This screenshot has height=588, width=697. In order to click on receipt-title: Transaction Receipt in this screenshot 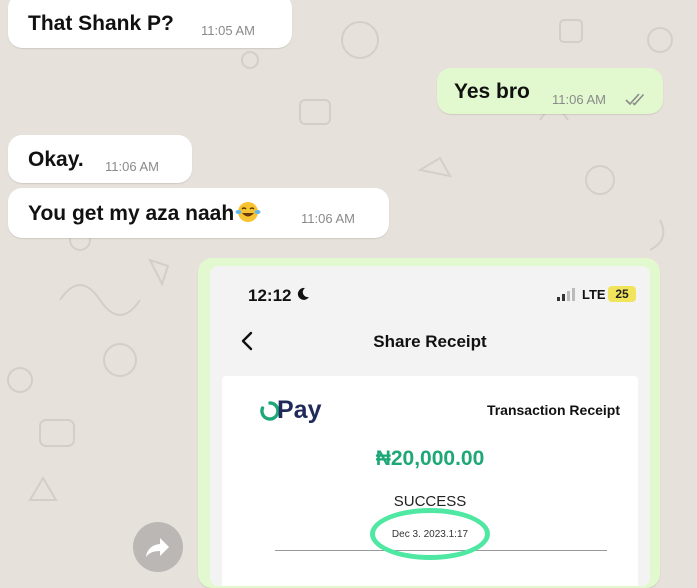, I will do `click(553, 410)`.